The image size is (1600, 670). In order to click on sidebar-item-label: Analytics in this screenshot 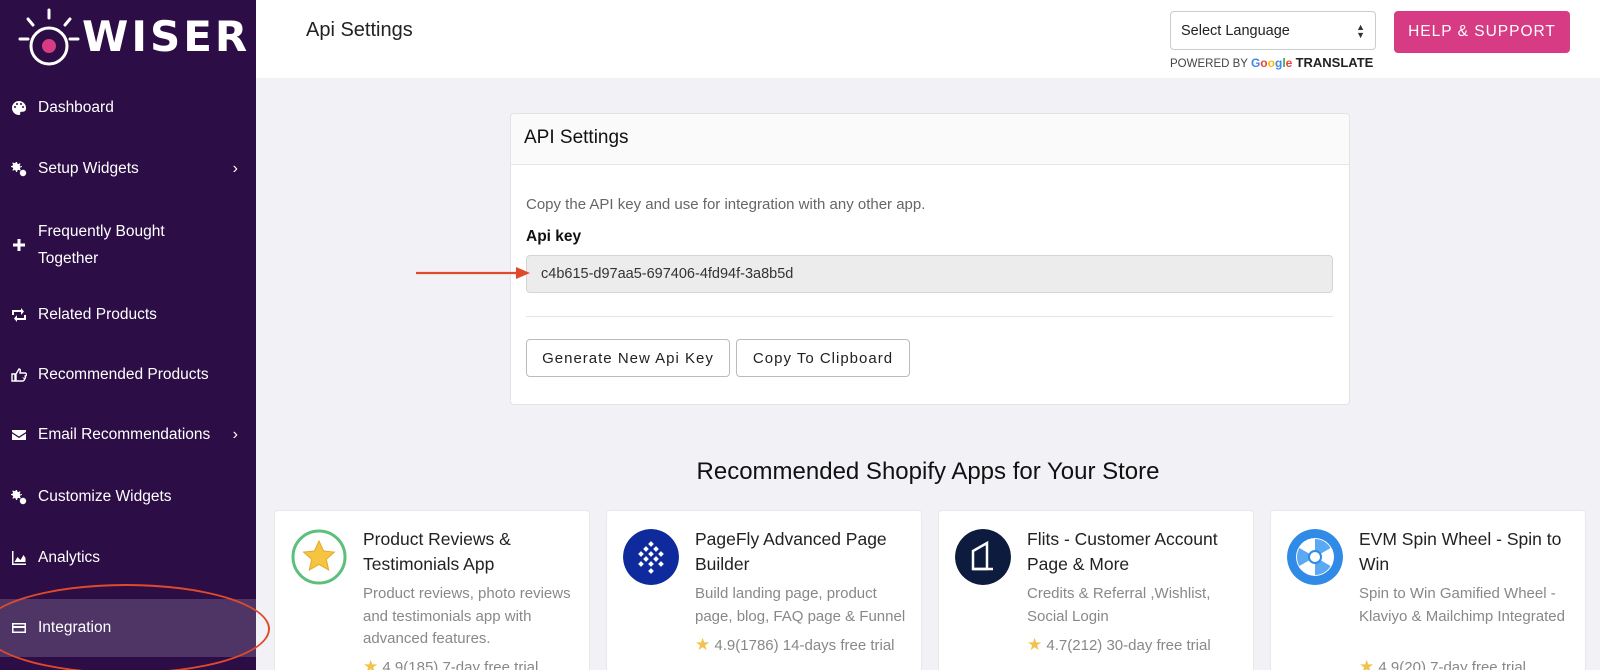, I will do `click(69, 557)`.